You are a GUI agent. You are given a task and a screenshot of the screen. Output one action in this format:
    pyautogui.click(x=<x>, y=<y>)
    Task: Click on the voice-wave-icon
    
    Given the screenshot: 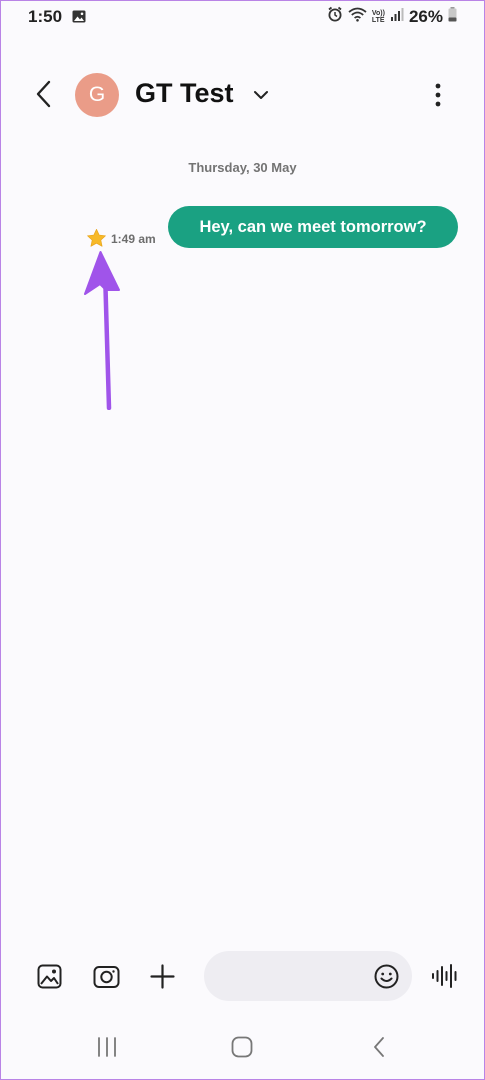 What is the action you would take?
    pyautogui.click(x=444, y=976)
    